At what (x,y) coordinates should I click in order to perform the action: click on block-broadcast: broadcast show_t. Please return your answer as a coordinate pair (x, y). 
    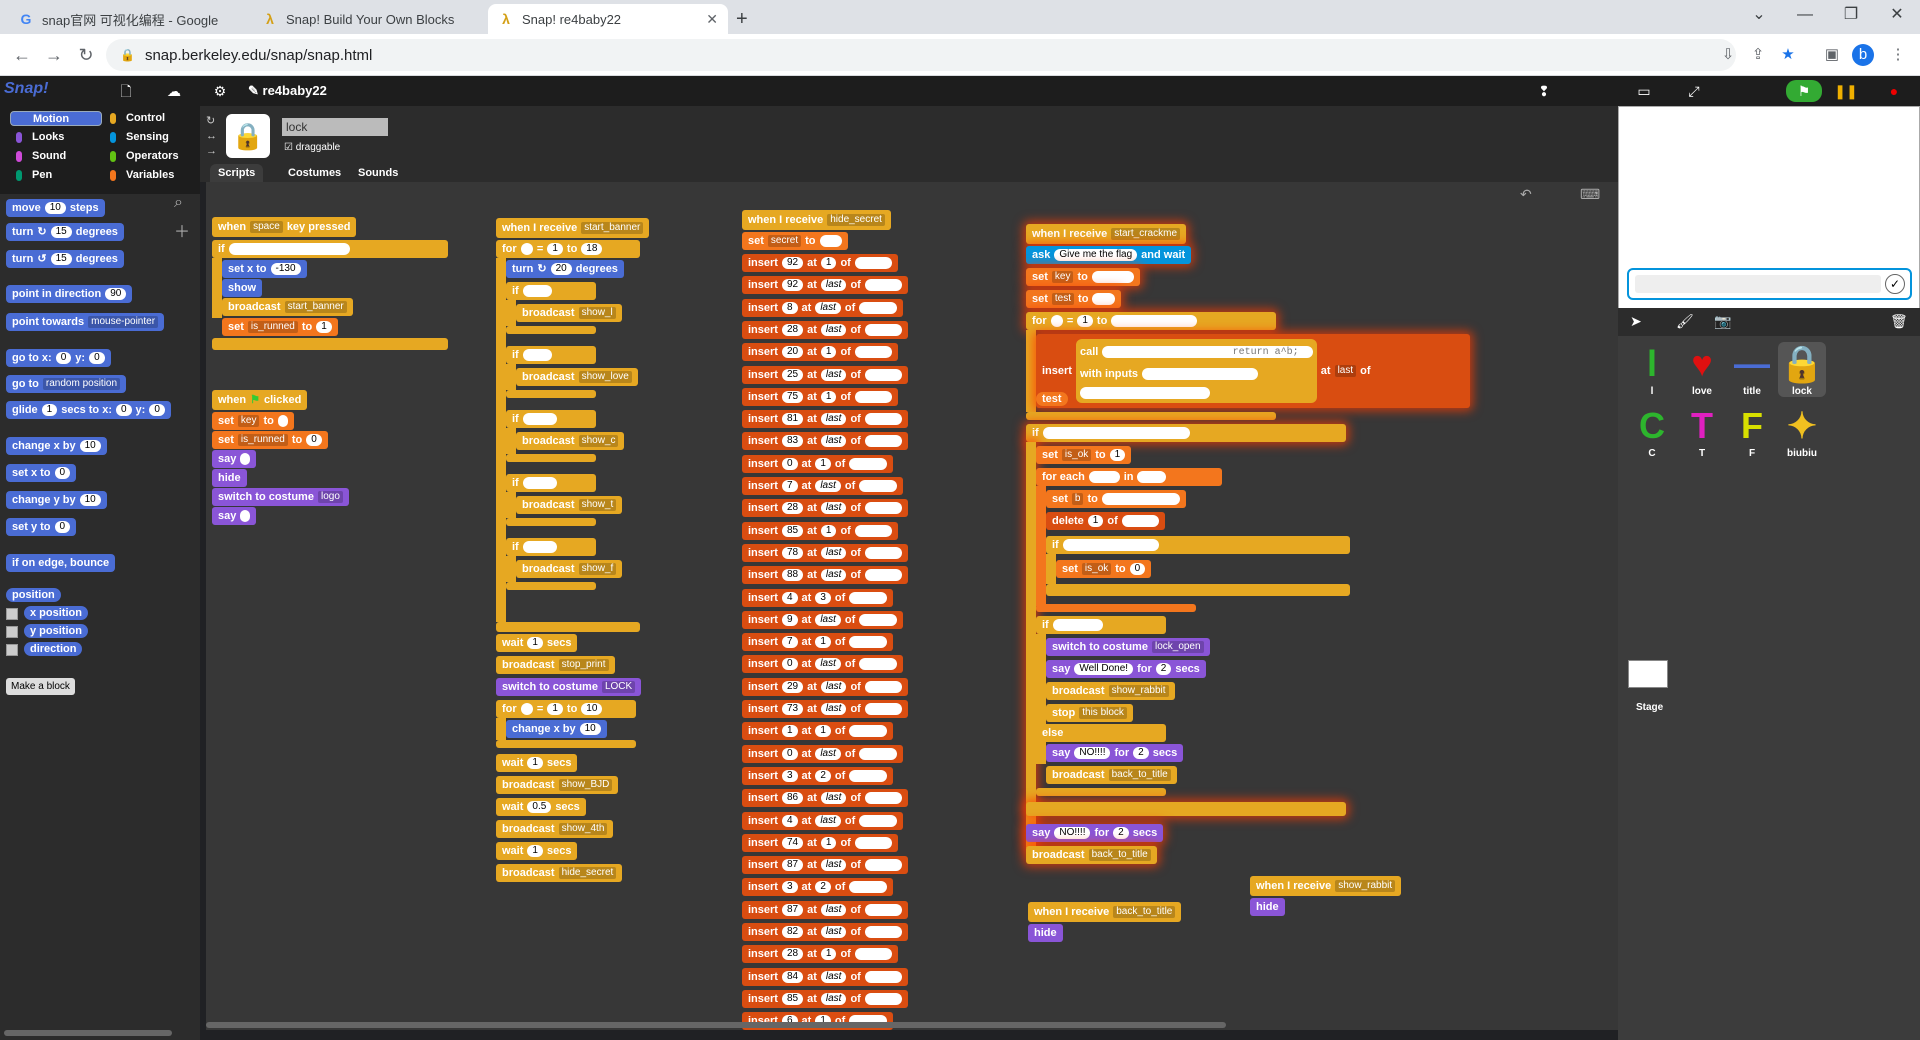
    Looking at the image, I should click on (569, 505).